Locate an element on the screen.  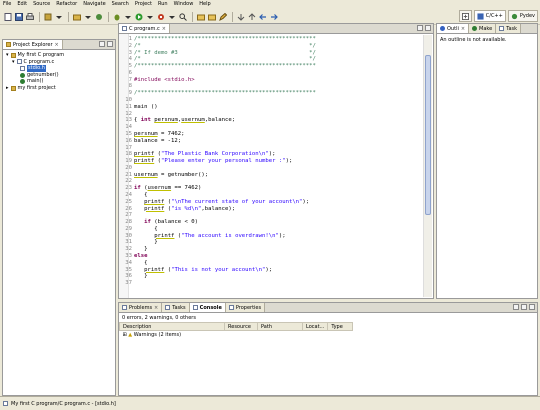
debug-icon is located at coordinates (116, 16).